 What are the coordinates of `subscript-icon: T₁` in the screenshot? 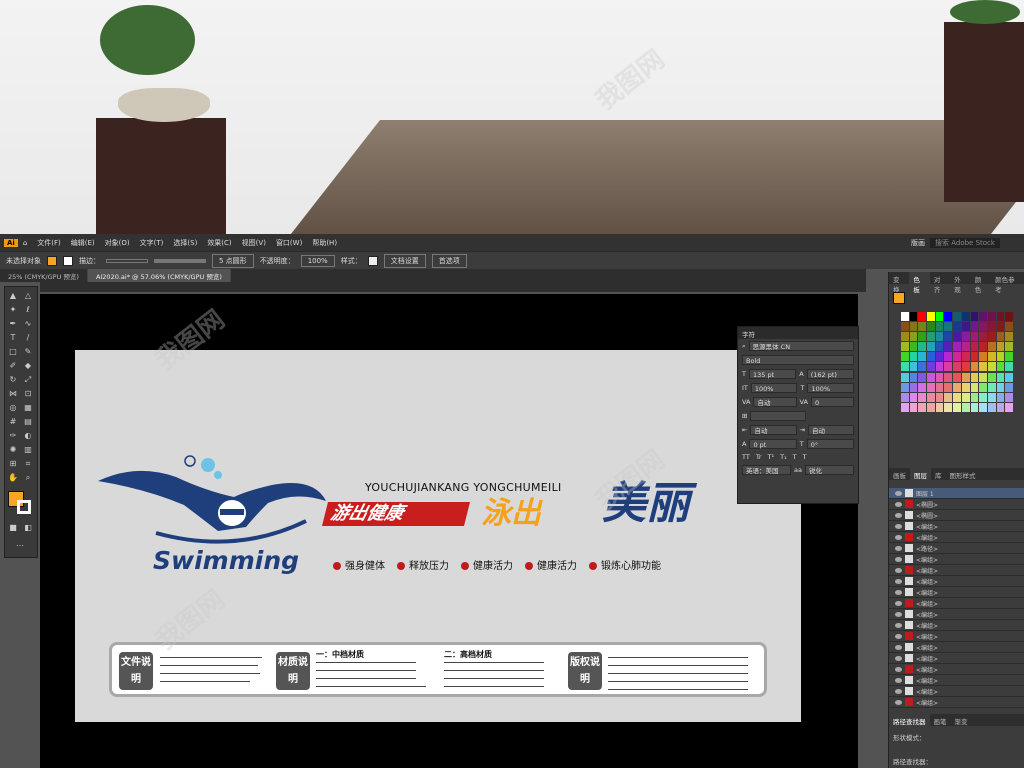 It's located at (783, 457).